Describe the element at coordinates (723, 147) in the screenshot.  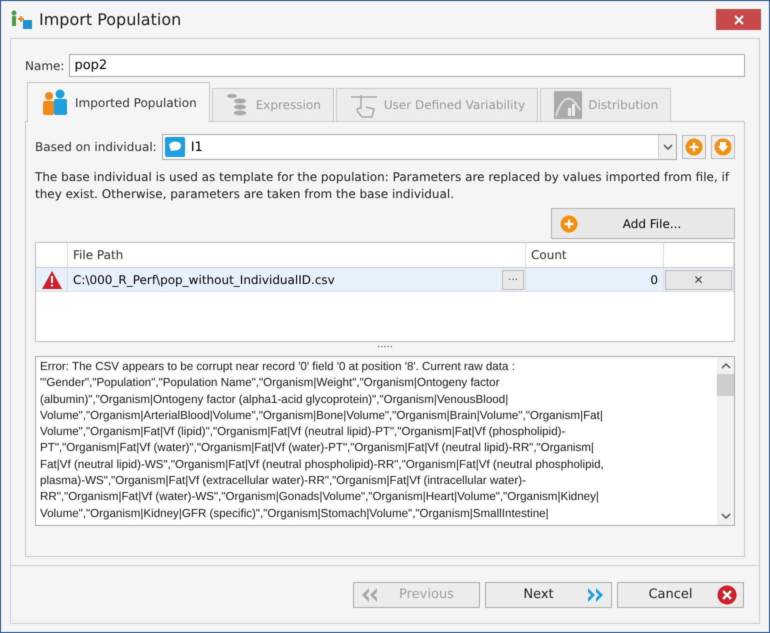
I see `load-individual-button` at that location.